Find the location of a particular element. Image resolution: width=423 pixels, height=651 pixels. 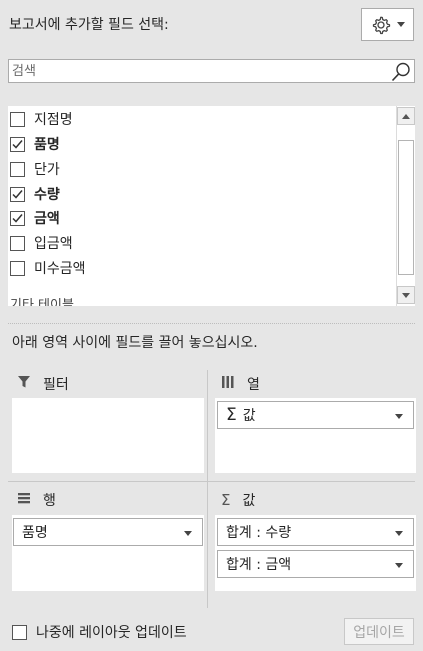

field-item-단가: 단가 is located at coordinates (35, 169).